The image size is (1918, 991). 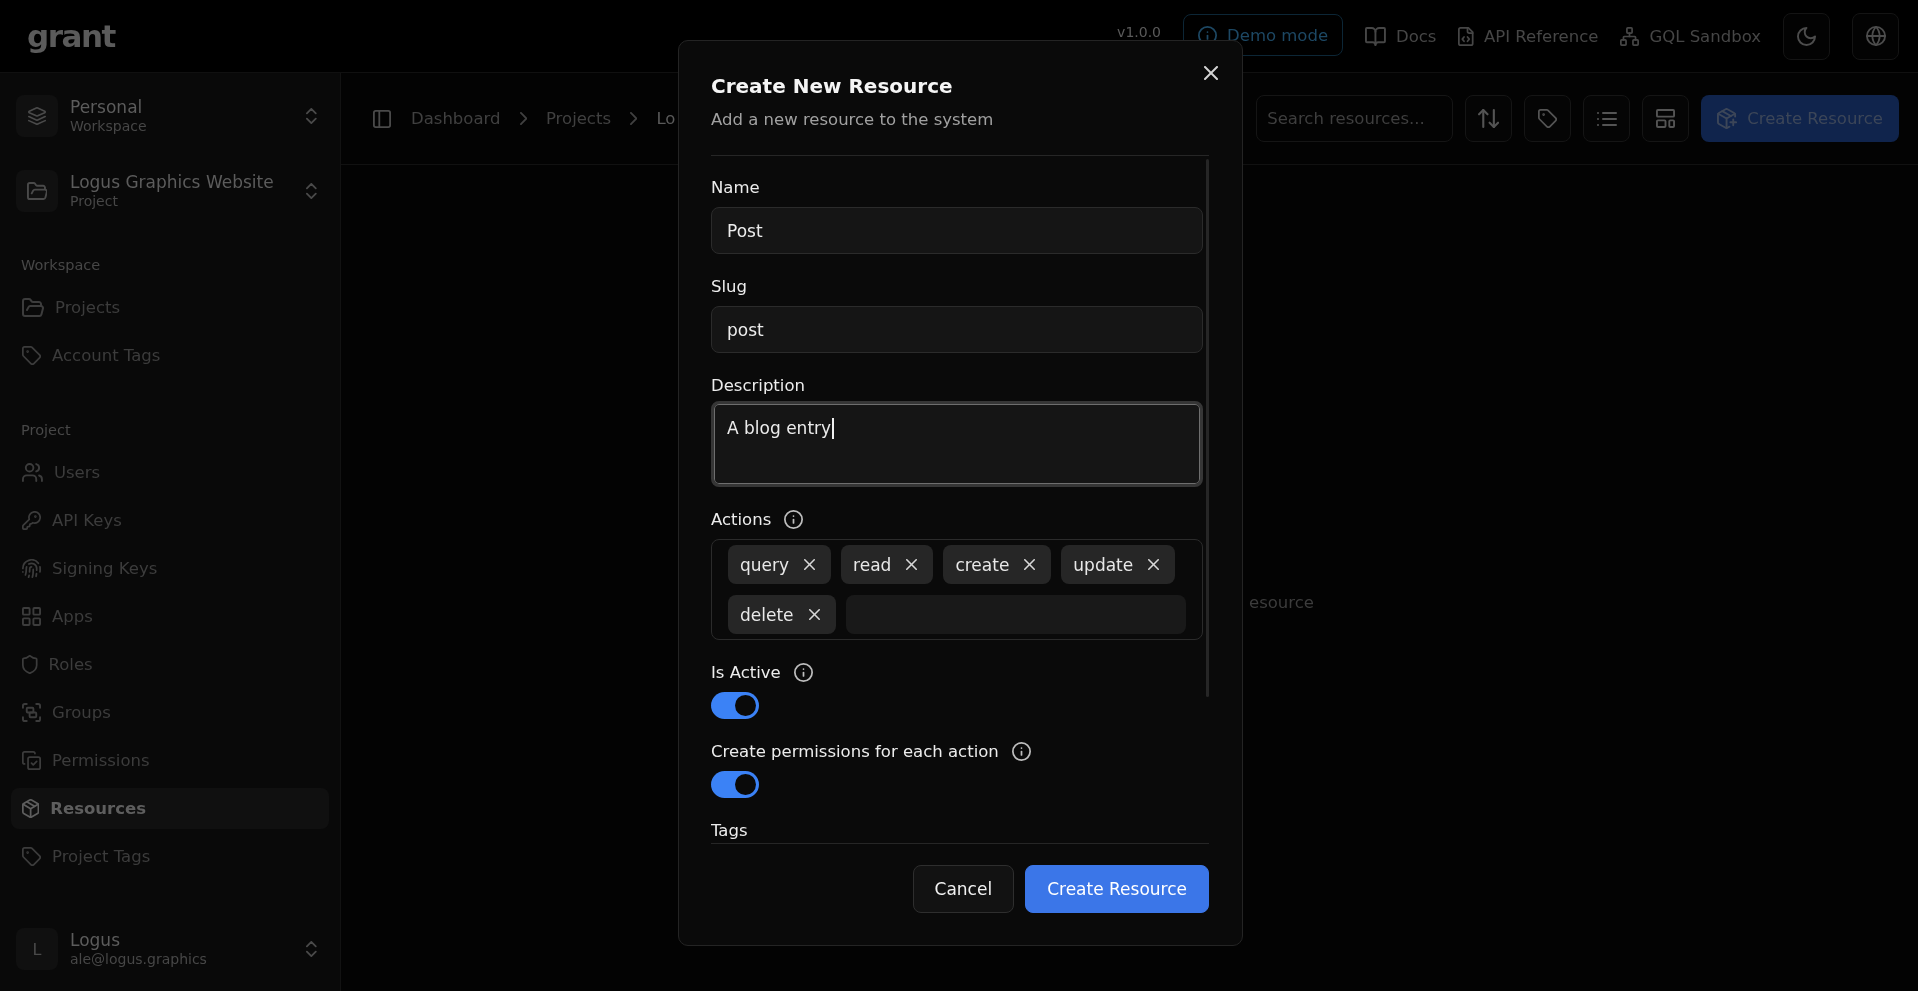 What do you see at coordinates (957, 329) in the screenshot?
I see `text-input: post` at bounding box center [957, 329].